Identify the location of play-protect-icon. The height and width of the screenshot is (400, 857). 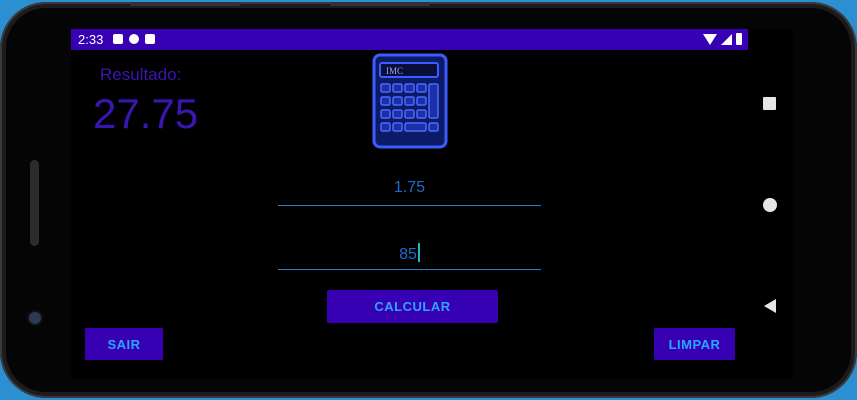
(134, 39).